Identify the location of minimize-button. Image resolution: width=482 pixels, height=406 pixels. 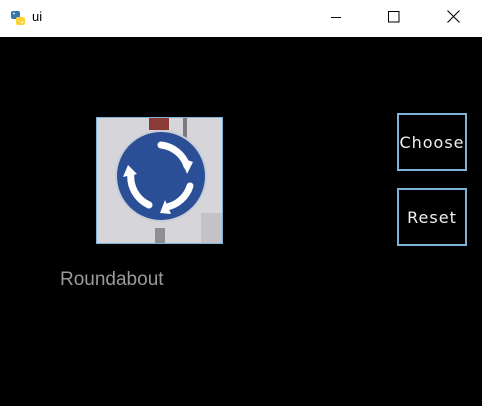
(336, 18).